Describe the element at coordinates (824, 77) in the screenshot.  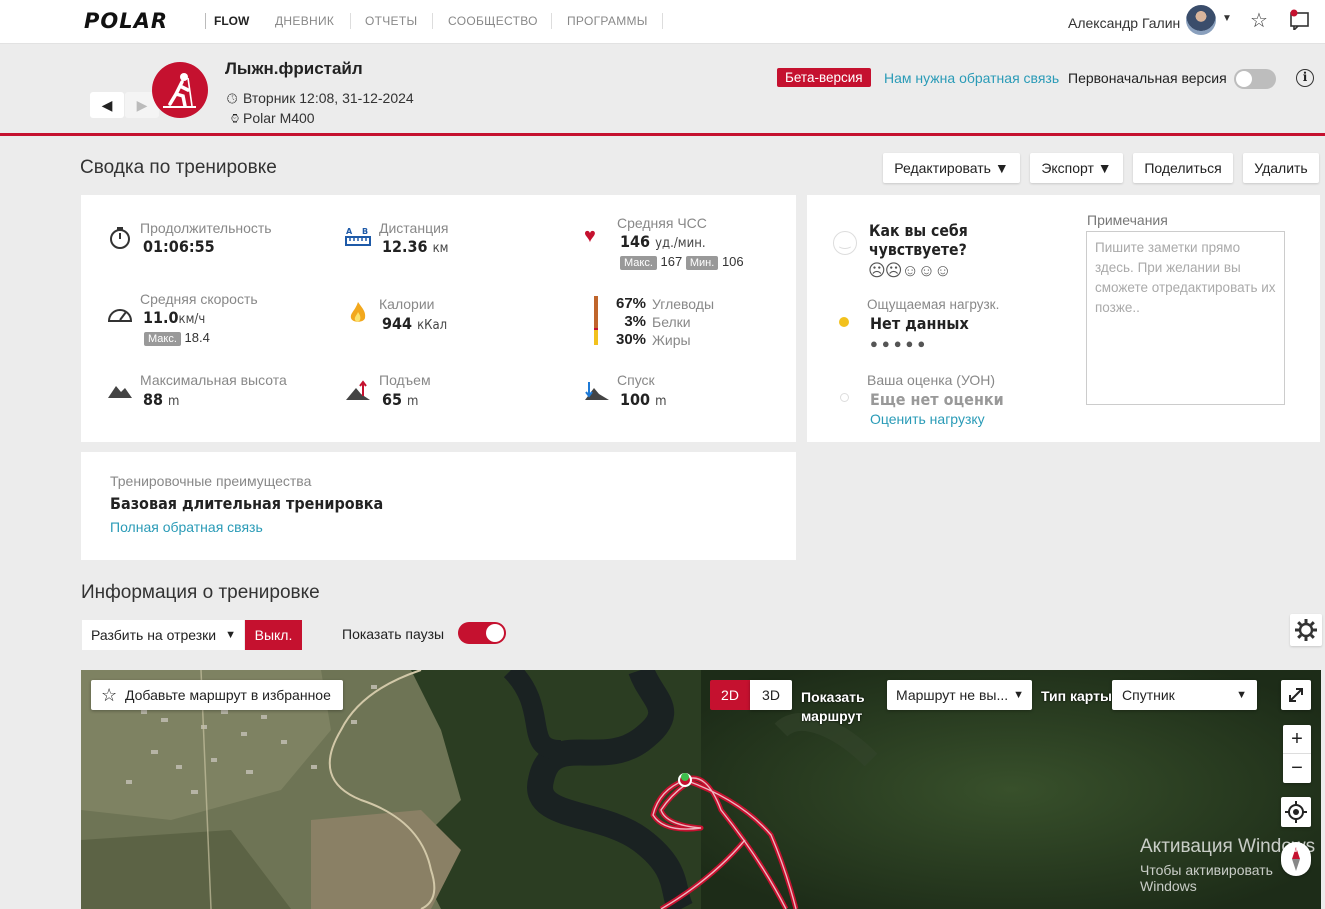
I see `beta-badge: Бета-версия` at that location.